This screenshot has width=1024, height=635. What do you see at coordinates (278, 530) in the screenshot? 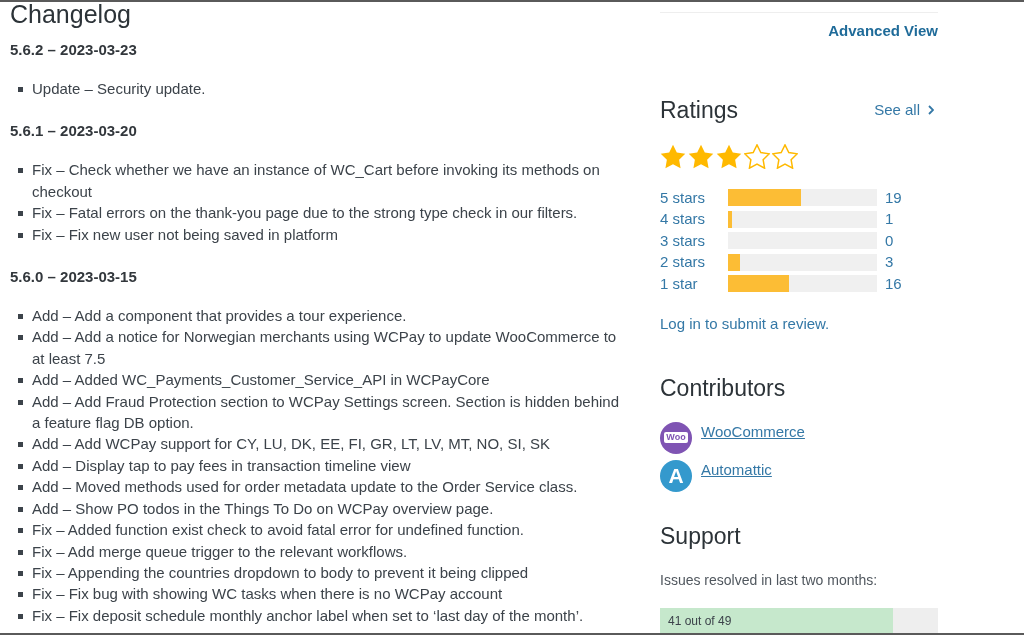
I see `changelog-entry: Fix – Added function exist check to avoid fatal error for undefined function.` at bounding box center [278, 530].